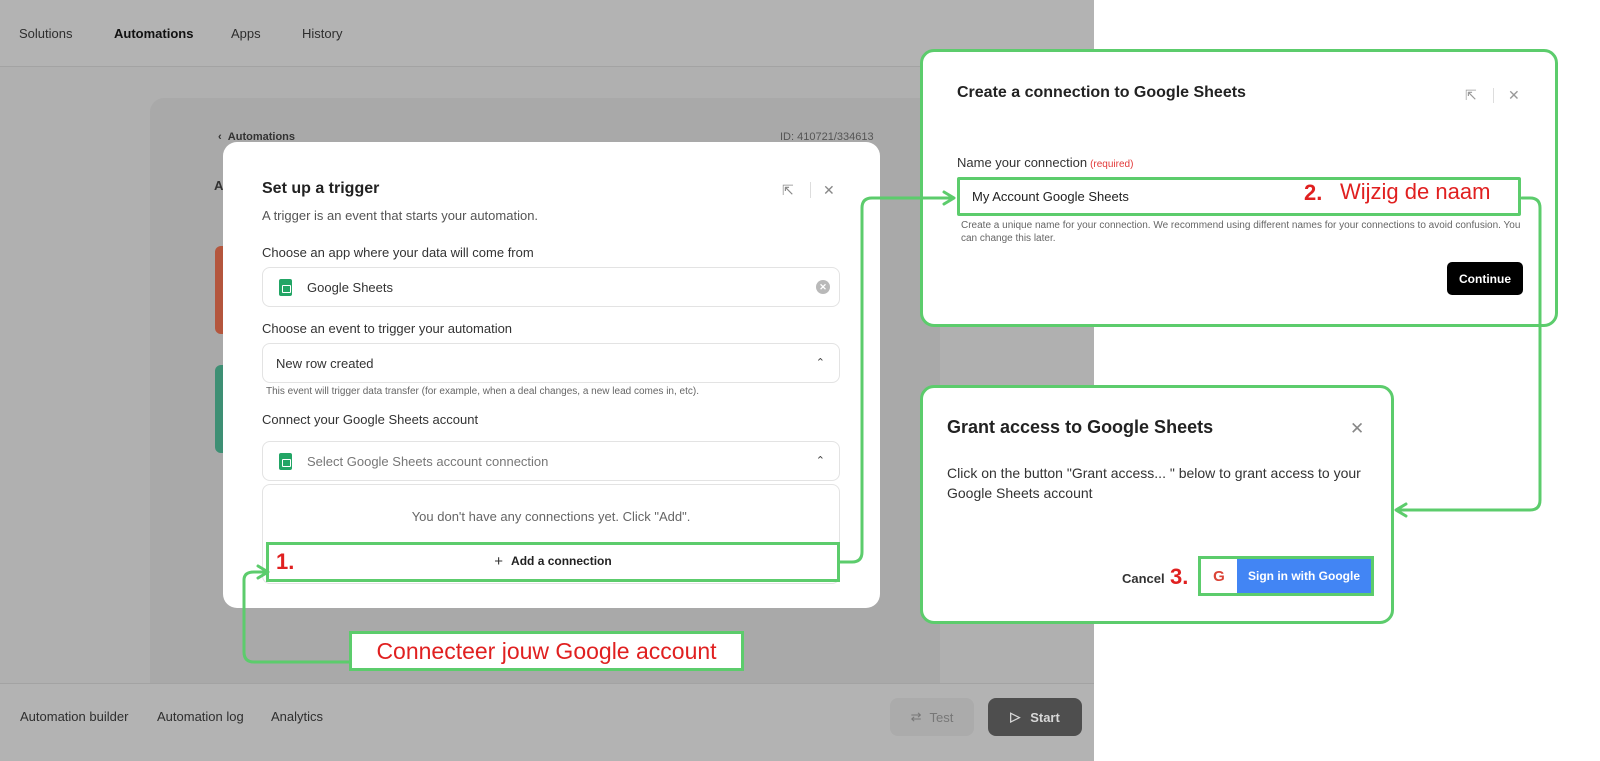  I want to click on step-1-highlight, so click(553, 562).